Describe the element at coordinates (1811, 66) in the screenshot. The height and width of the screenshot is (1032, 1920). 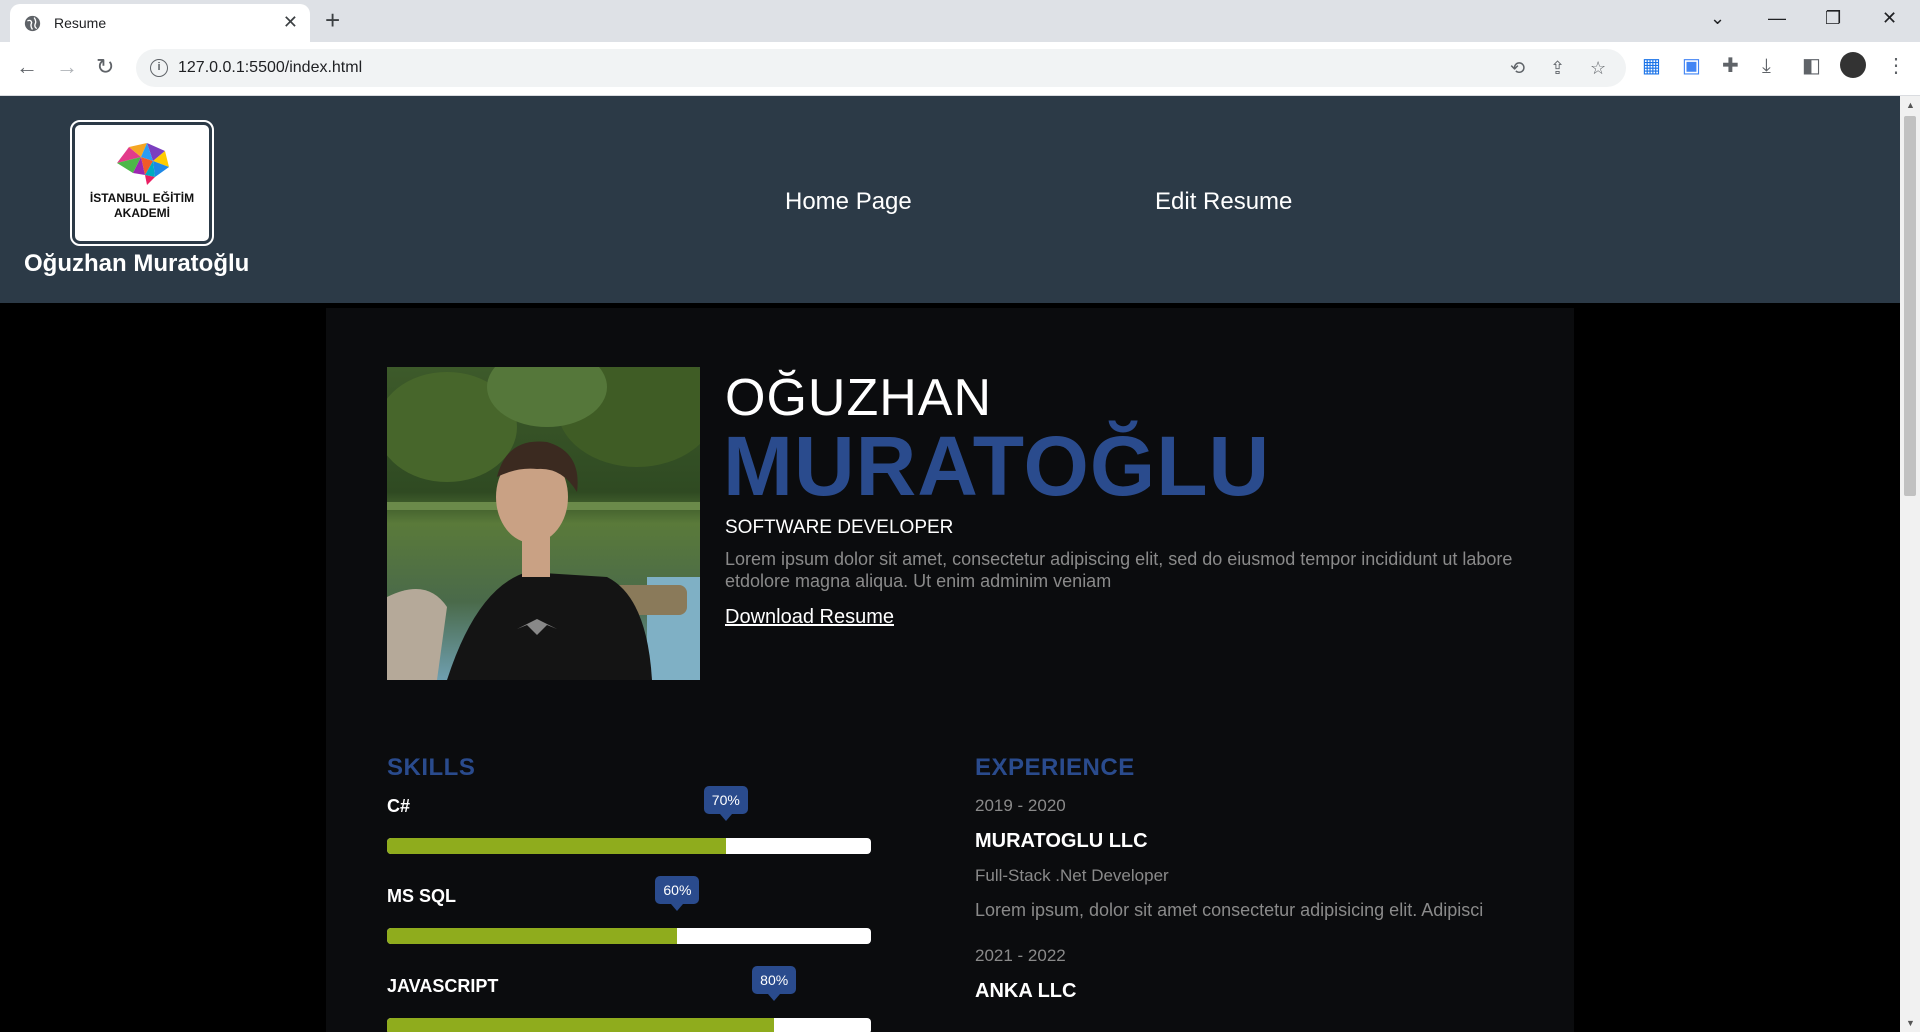
I see `side-panel-icon: ◧` at that location.